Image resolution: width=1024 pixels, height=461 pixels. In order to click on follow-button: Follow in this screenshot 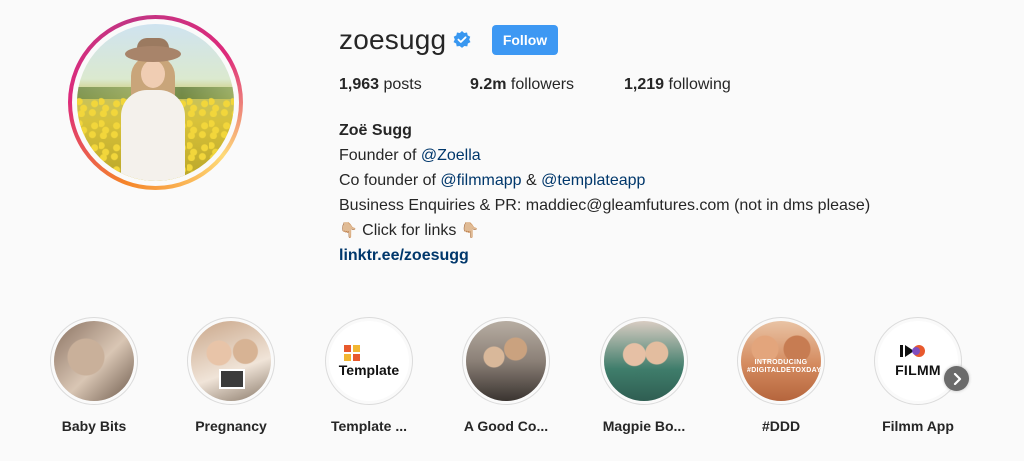, I will do `click(525, 40)`.